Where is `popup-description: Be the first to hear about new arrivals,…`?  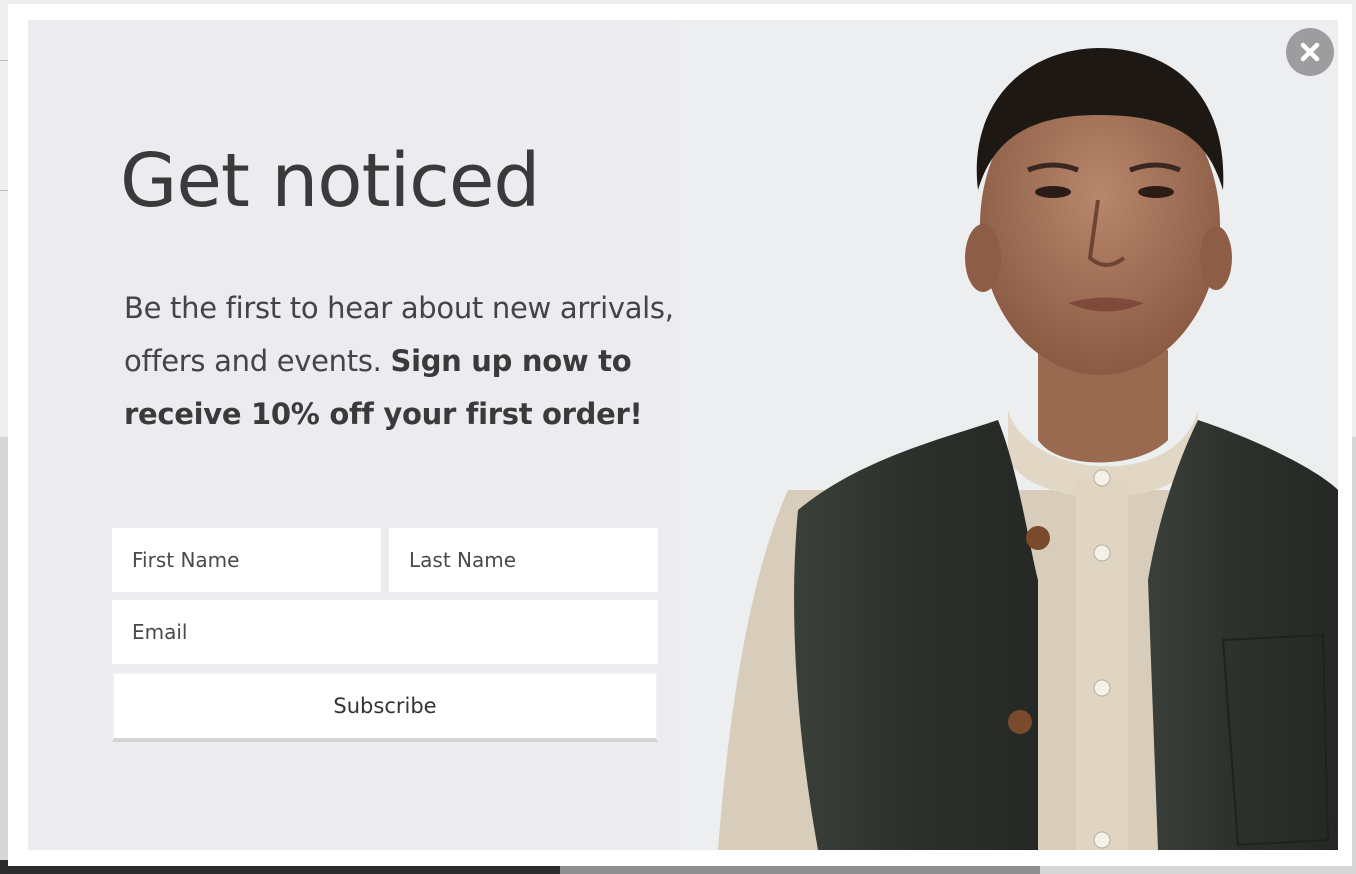 popup-description: Be the first to hear about new arrivals,… is located at coordinates (434, 361).